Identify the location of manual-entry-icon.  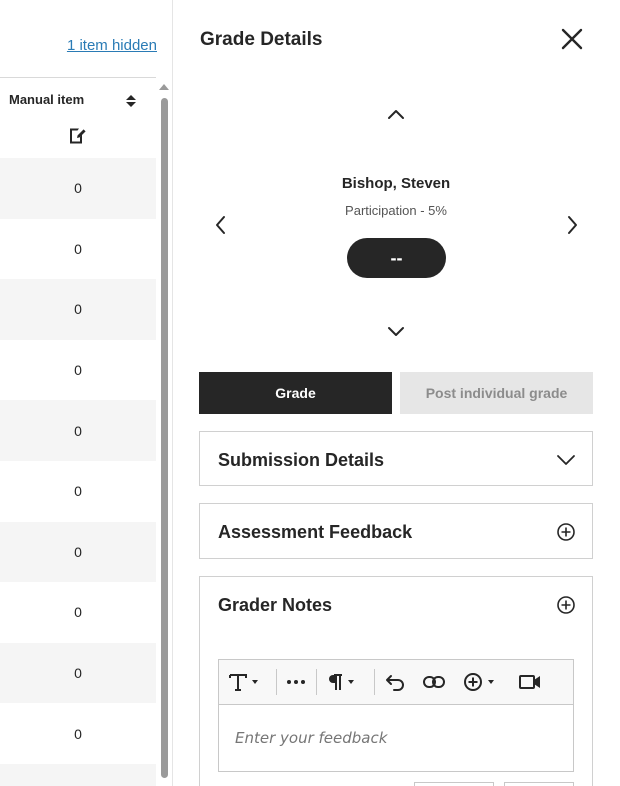
(77, 136).